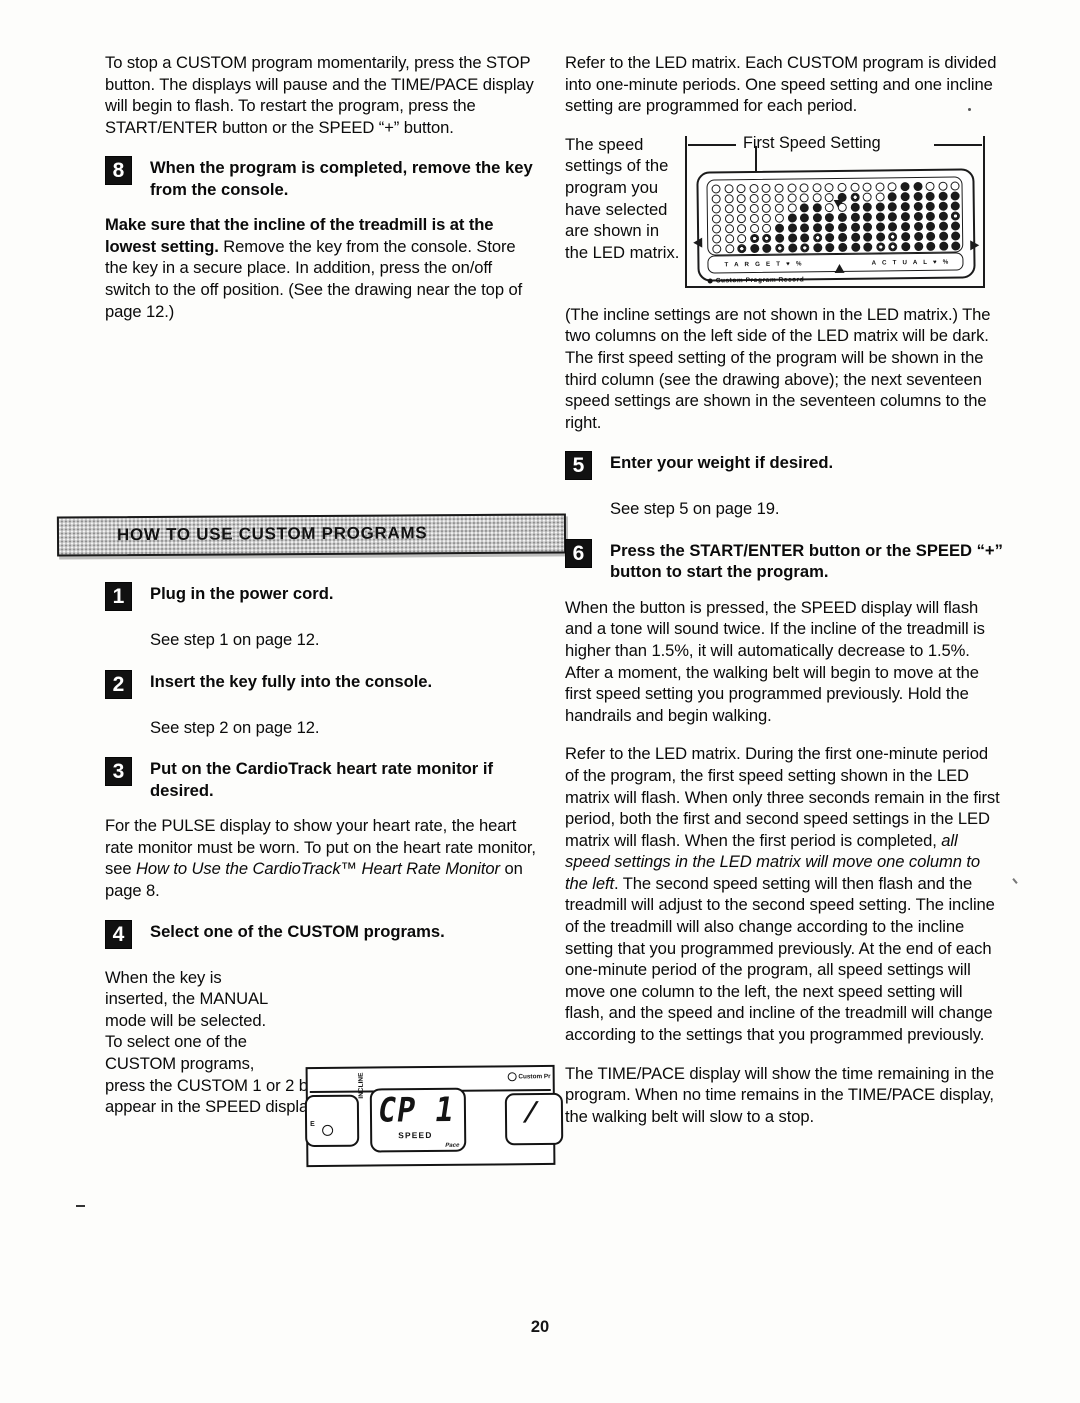 The height and width of the screenshot is (1403, 1080). I want to click on custom-program-indicator: Custom Pr, so click(529, 1077).